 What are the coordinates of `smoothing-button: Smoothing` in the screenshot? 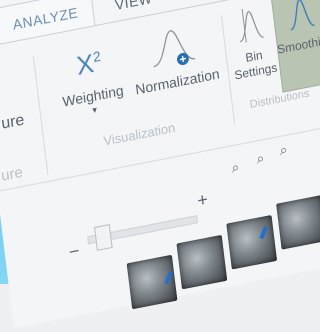 It's located at (295, 29).